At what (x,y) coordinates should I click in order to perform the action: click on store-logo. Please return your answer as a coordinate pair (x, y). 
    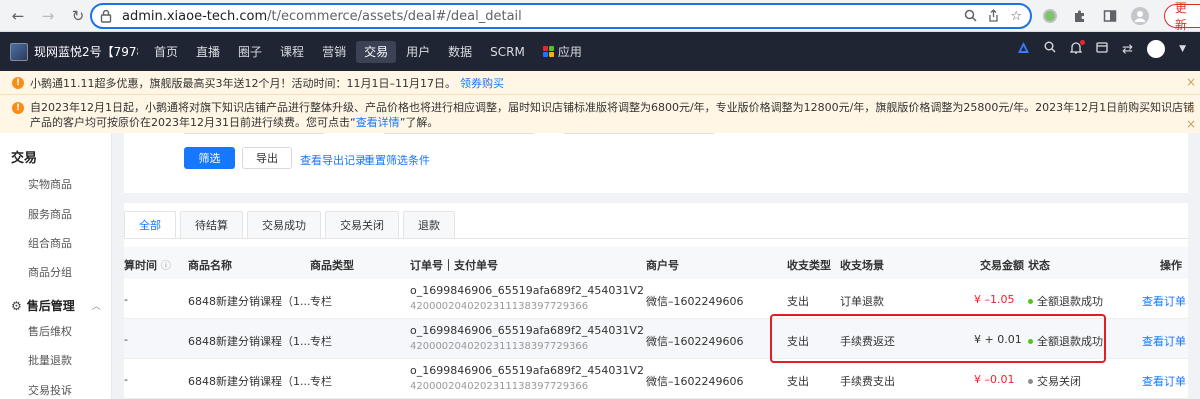
    Looking at the image, I should click on (19, 51).